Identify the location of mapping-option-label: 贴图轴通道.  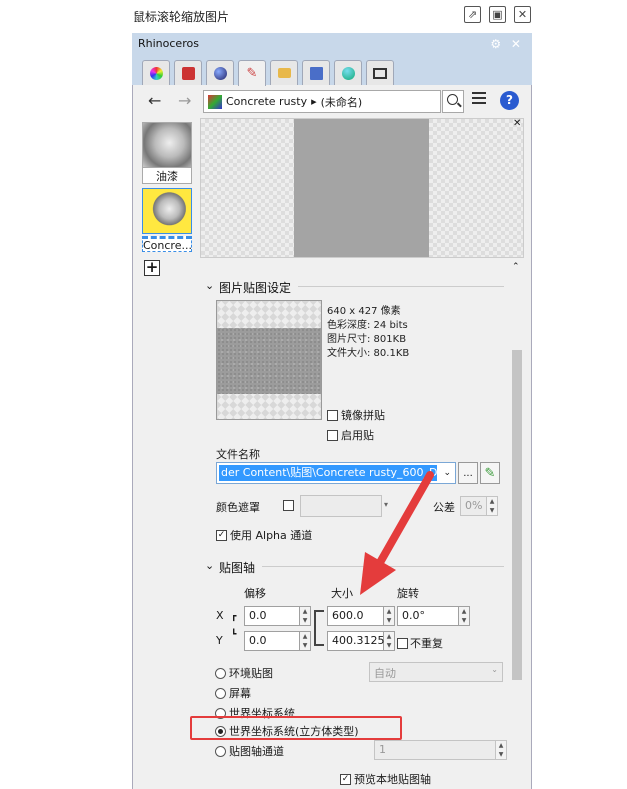
(256, 751).